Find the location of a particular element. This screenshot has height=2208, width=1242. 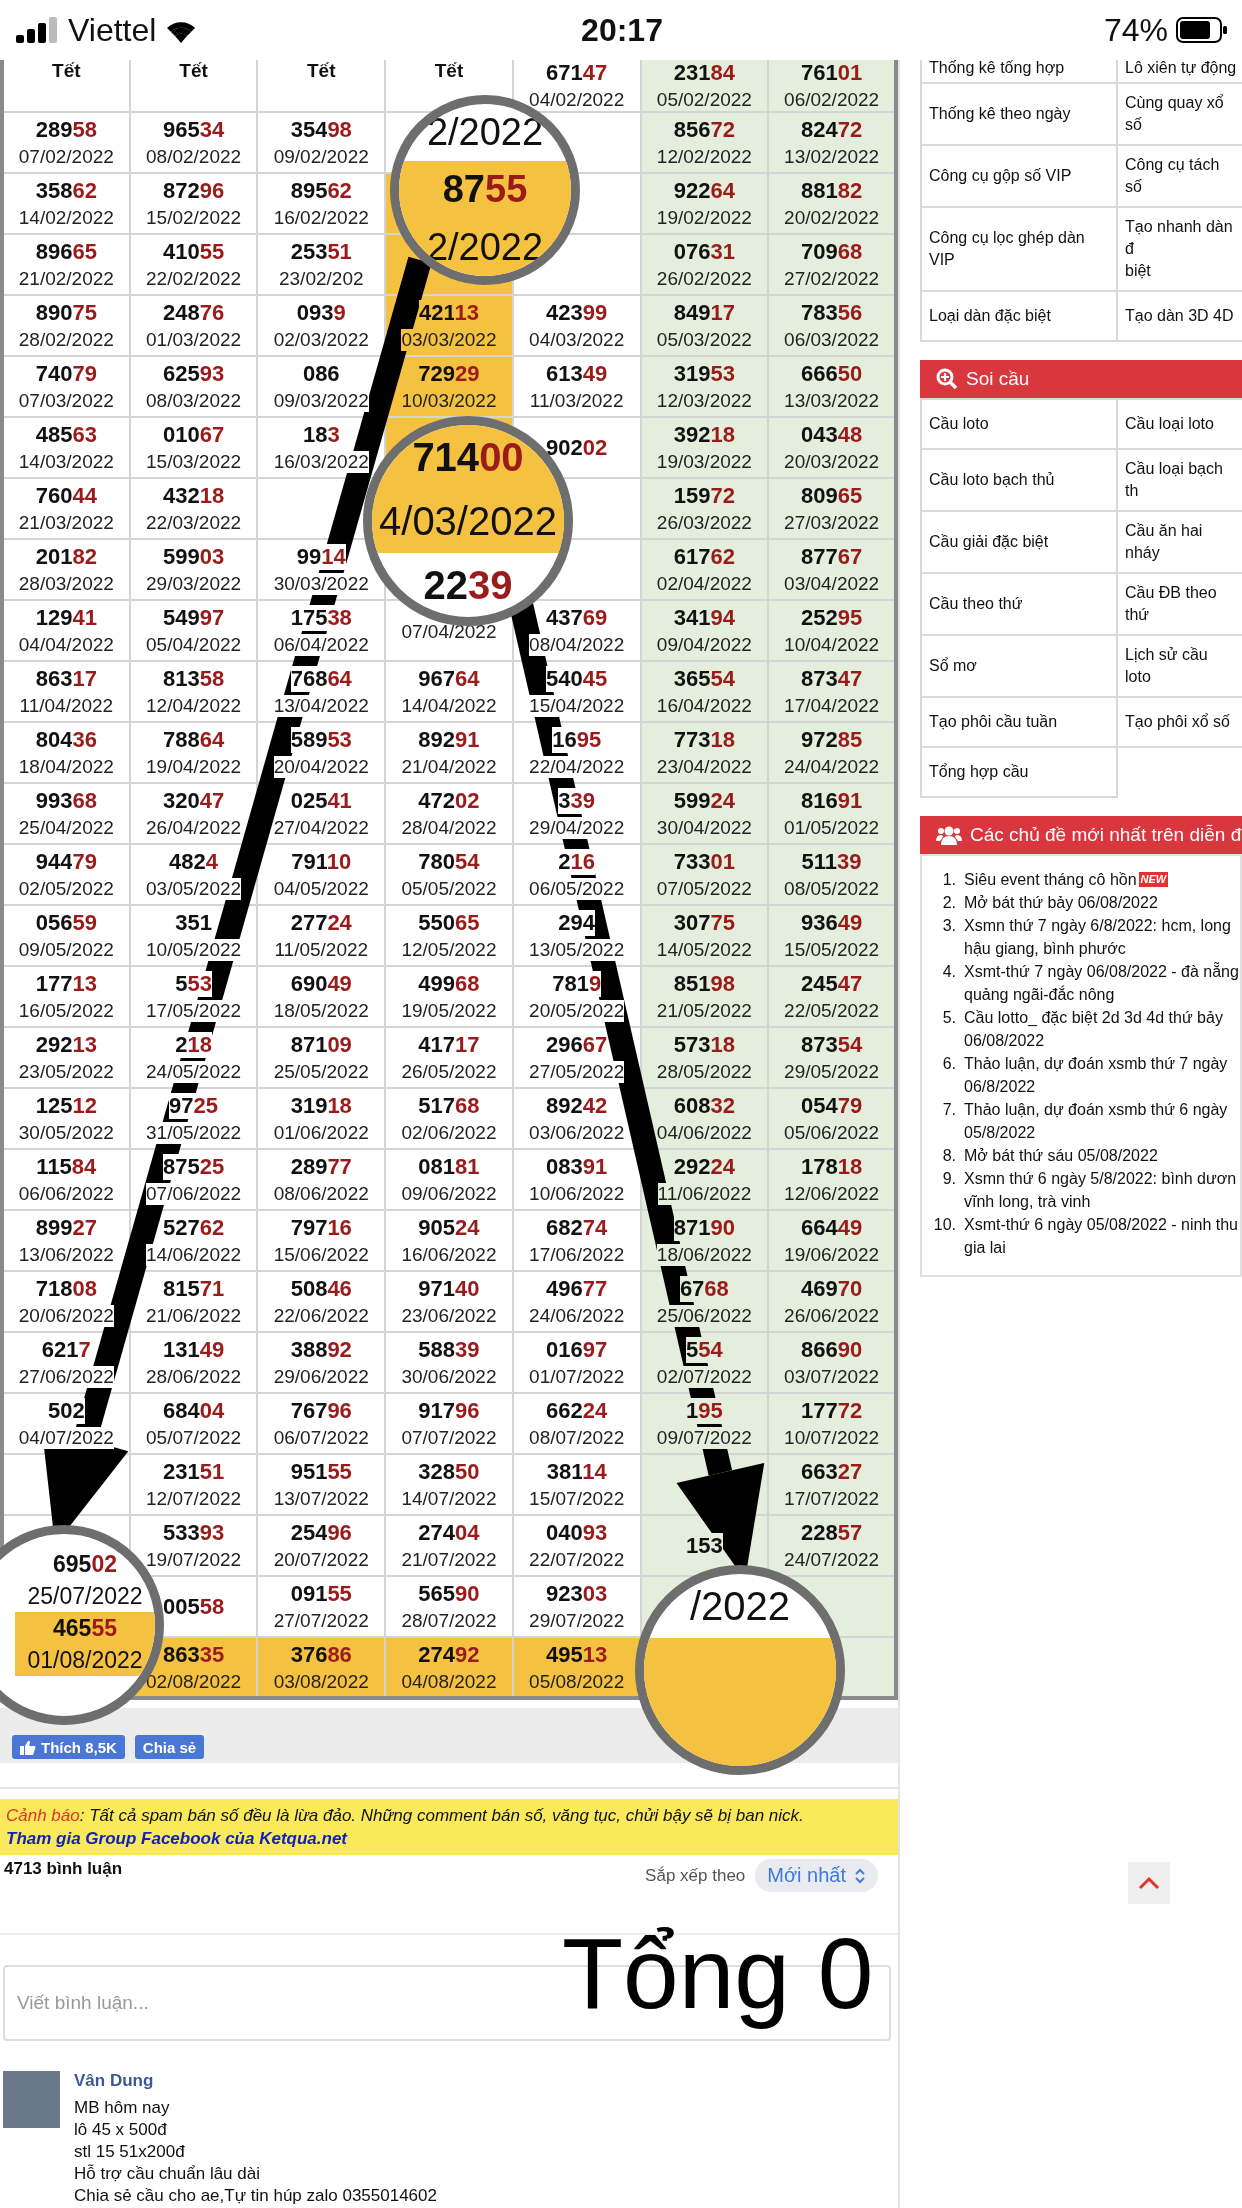

draw-date: 04/07/2022 is located at coordinates (66, 1438).